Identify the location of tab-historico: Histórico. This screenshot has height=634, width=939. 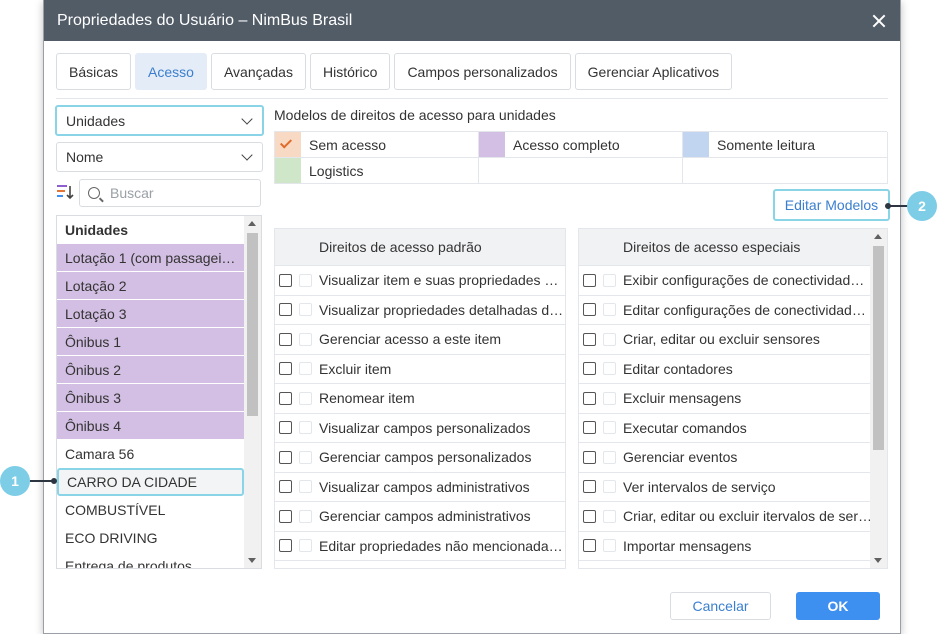
(350, 71).